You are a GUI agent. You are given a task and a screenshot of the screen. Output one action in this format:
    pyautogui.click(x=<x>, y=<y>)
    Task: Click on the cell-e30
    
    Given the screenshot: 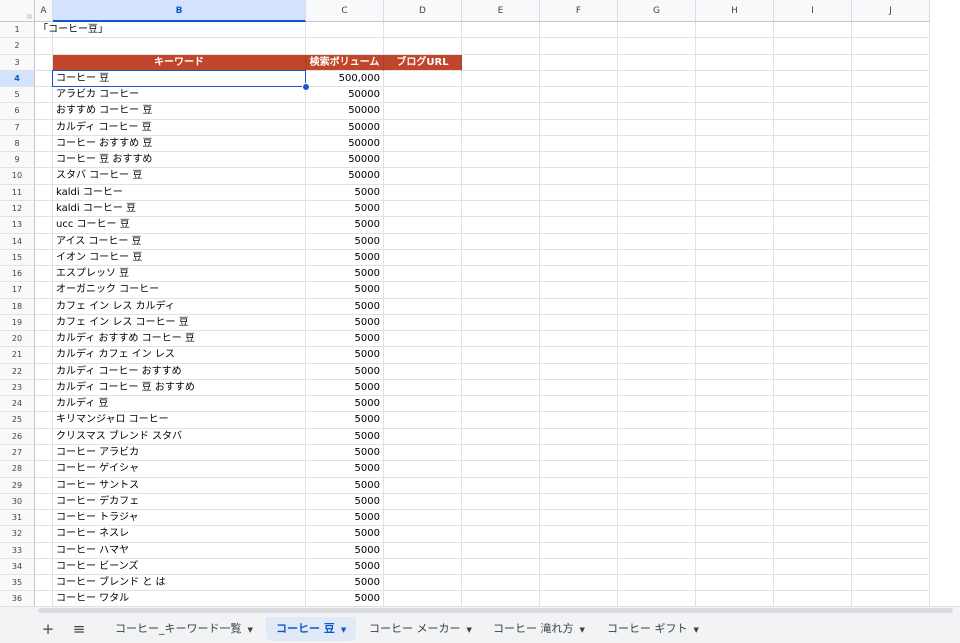 What is the action you would take?
    pyautogui.click(x=501, y=502)
    